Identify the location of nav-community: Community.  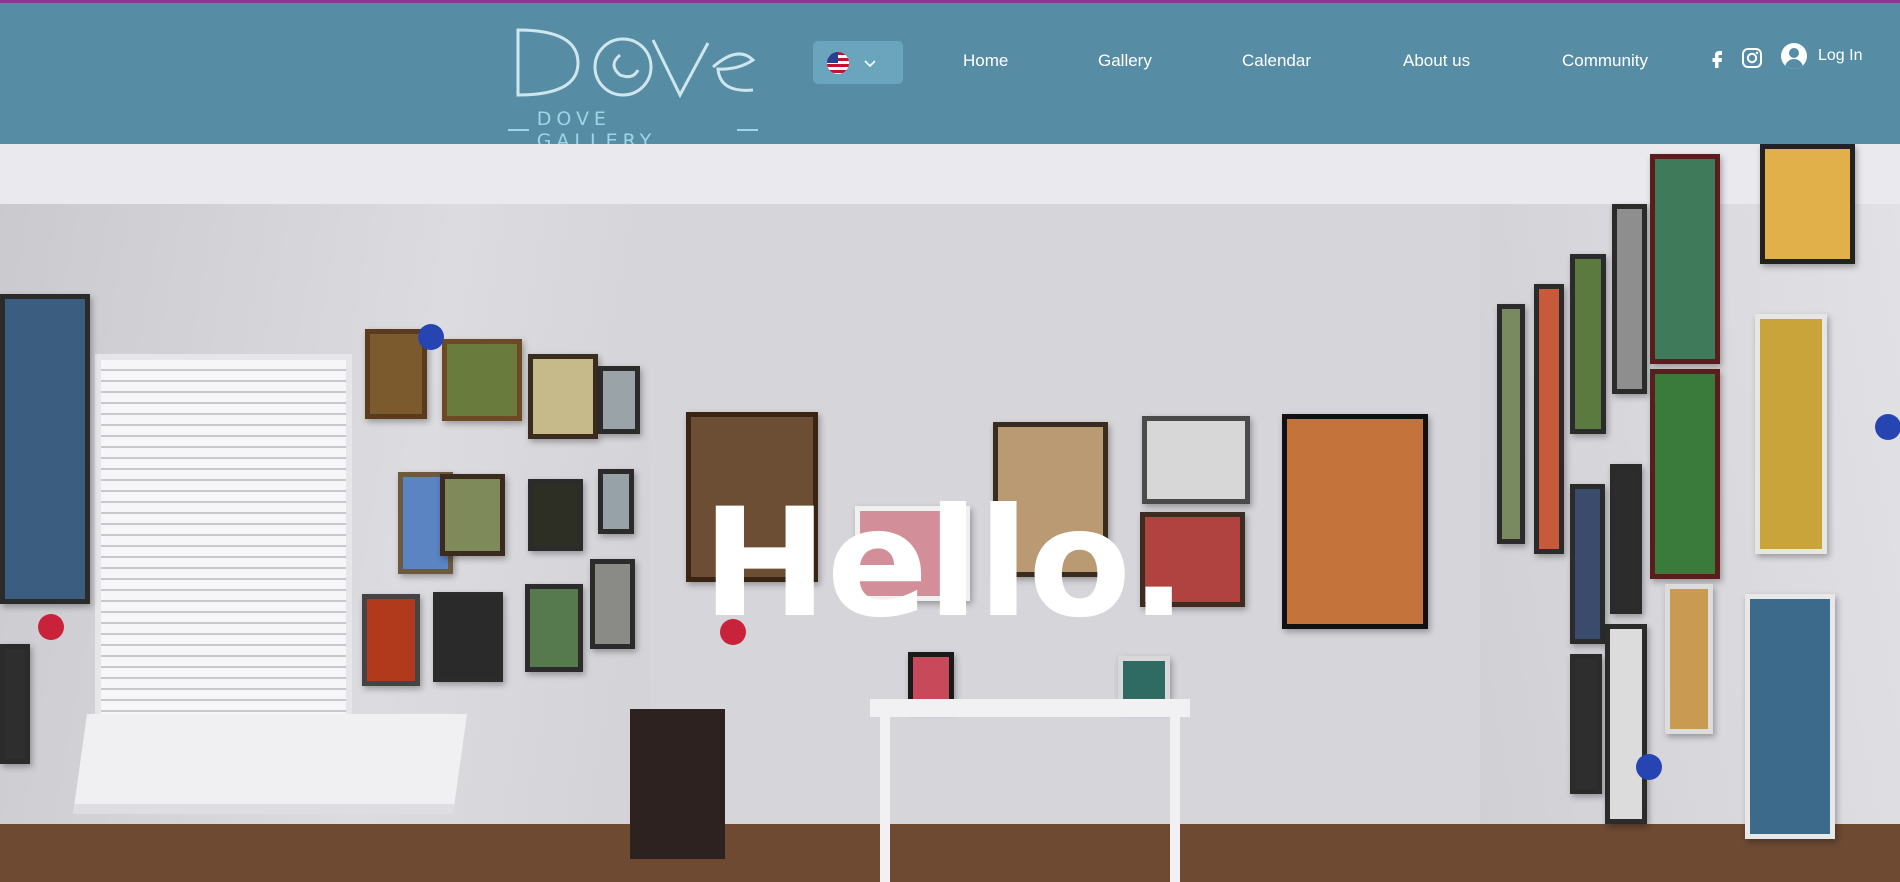
(1605, 61).